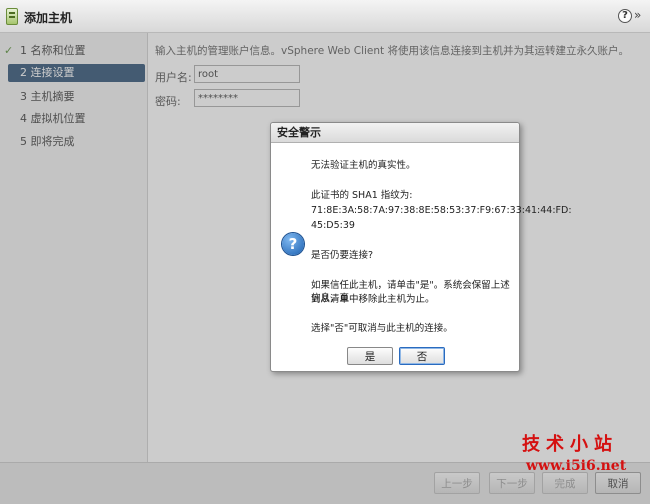 This screenshot has height=504, width=650. What do you see at coordinates (382, 328) in the screenshot?
I see `dialog-cancel-note: 选择"否"可取消与此主机的连接。` at bounding box center [382, 328].